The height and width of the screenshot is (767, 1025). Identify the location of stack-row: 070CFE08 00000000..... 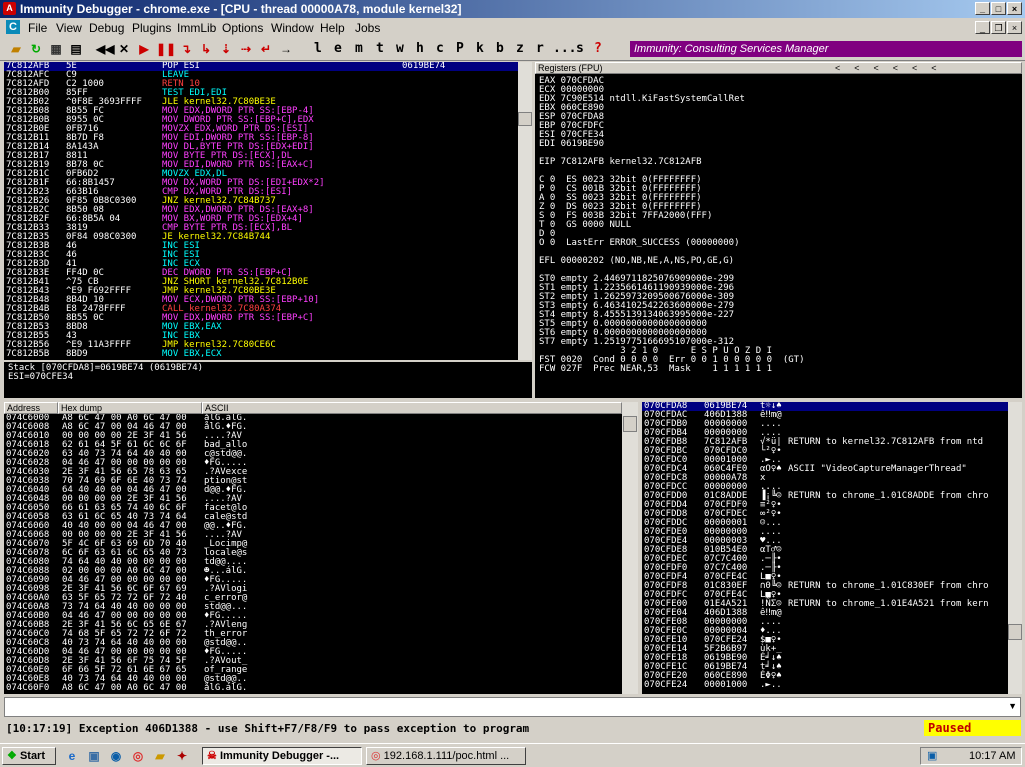
(825, 622).